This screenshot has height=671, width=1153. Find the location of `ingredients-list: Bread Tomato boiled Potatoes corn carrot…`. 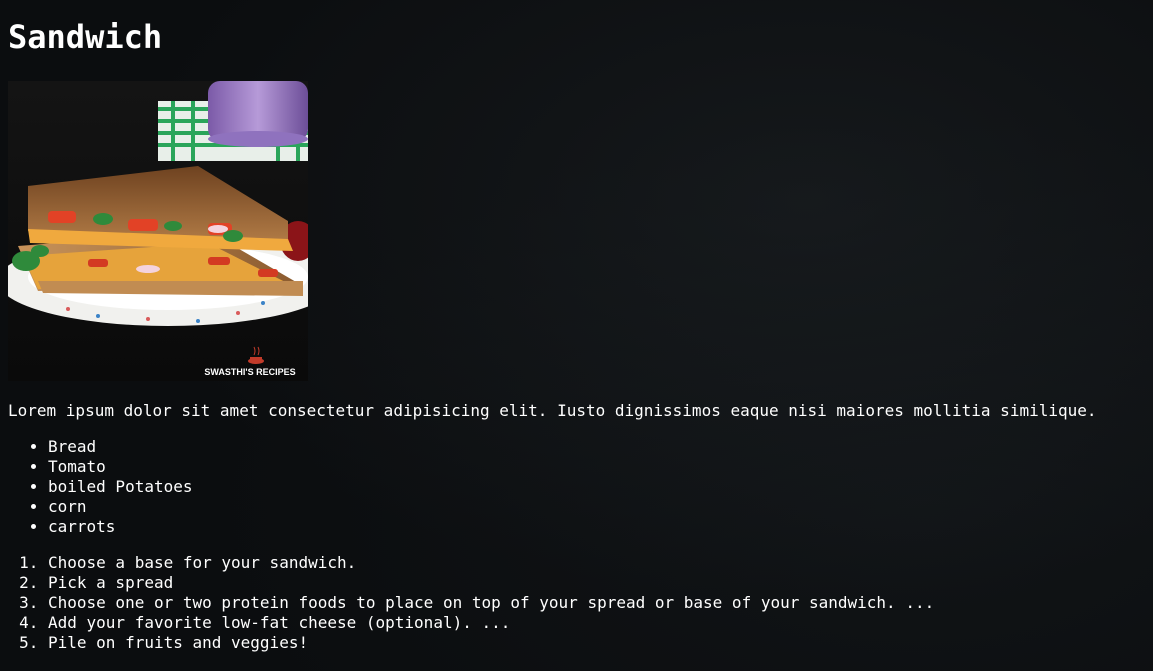

ingredients-list: Bread Tomato boiled Potatoes corn carrot… is located at coordinates (100, 487).